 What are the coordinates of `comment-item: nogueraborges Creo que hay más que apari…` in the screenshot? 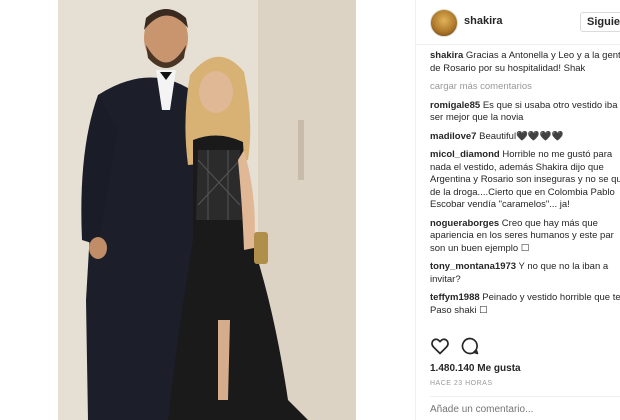 It's located at (525, 237).